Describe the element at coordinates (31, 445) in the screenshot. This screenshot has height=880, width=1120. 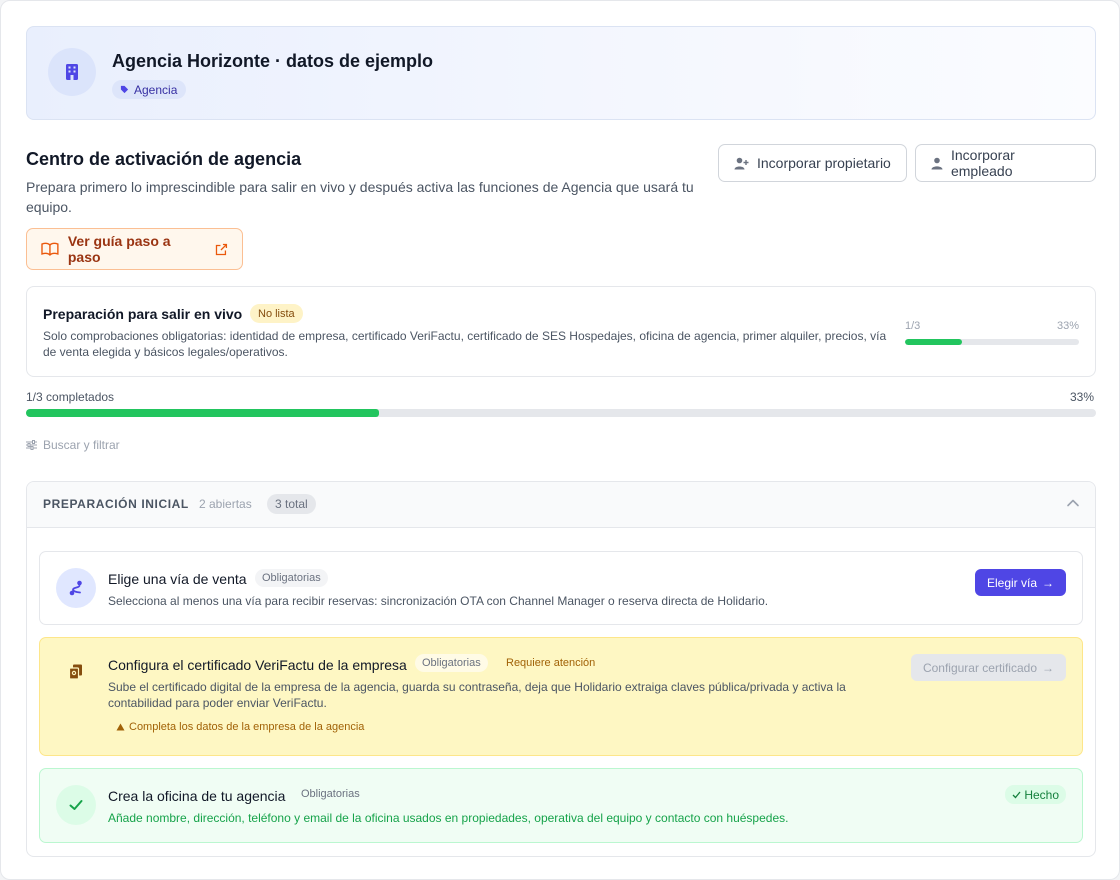
I see `sliders-icon` at that location.